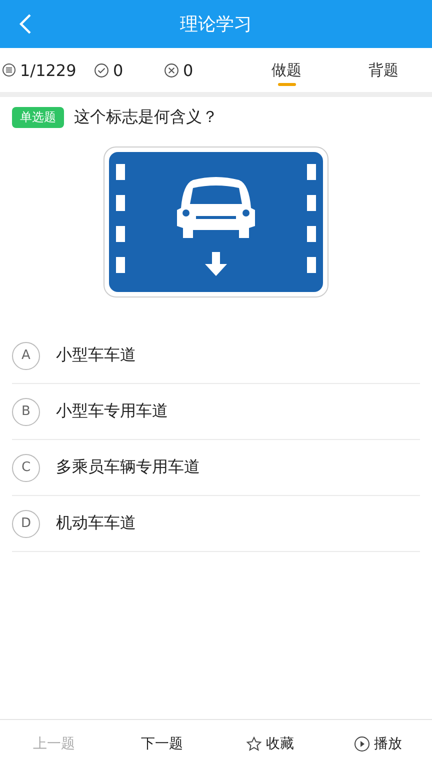 The image size is (432, 768). What do you see at coordinates (9, 70) in the screenshot?
I see `list-icon` at bounding box center [9, 70].